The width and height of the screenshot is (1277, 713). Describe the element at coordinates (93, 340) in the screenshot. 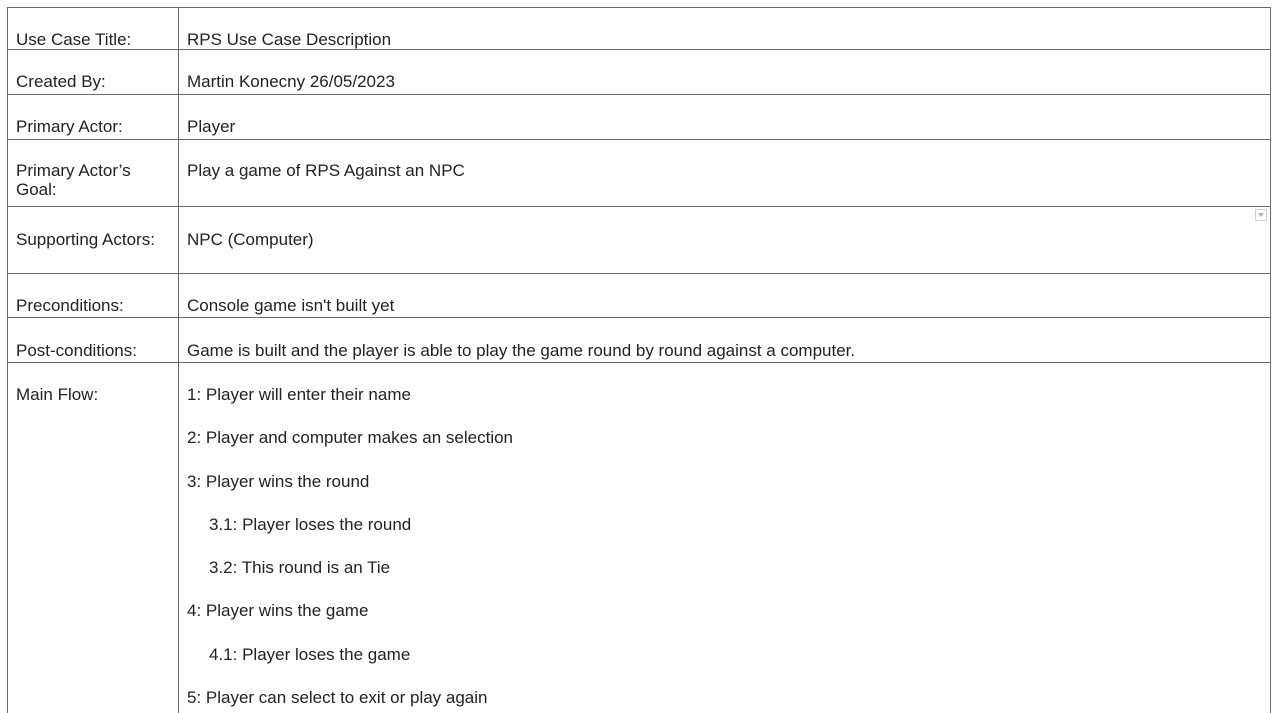

I see `post-conditions-label: Post-conditions:` at that location.